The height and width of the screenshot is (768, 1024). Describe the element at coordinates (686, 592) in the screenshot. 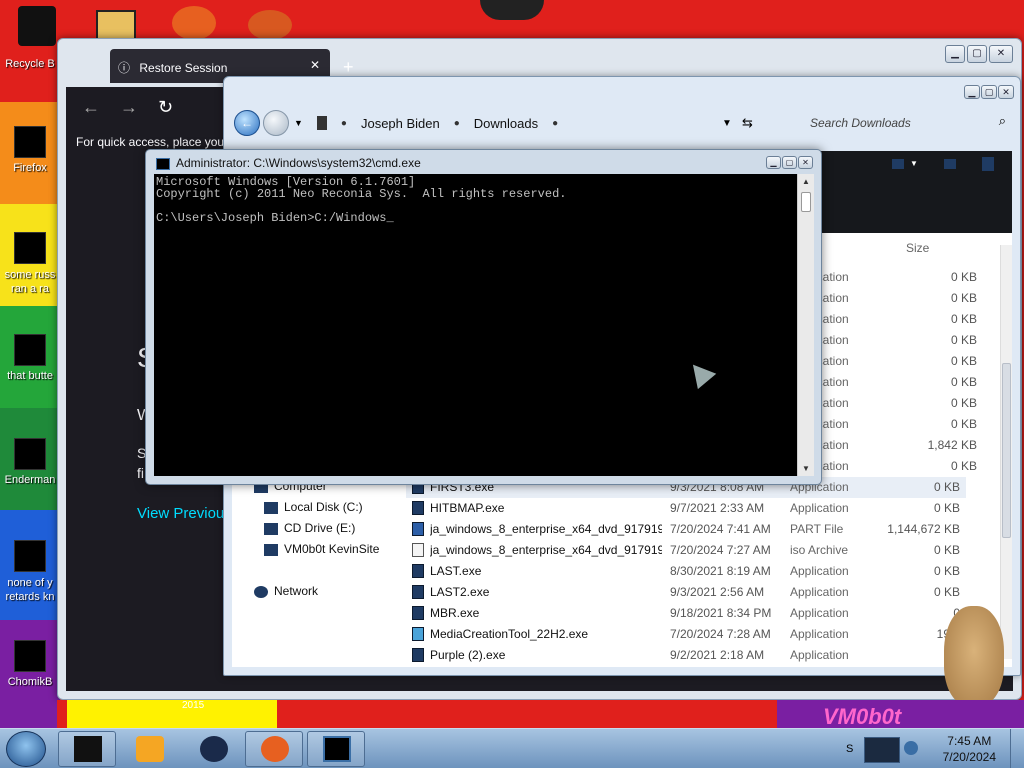

I see `table-row: LAST2.exe 9/3/2021 2:56 AM Application 0 KB` at that location.